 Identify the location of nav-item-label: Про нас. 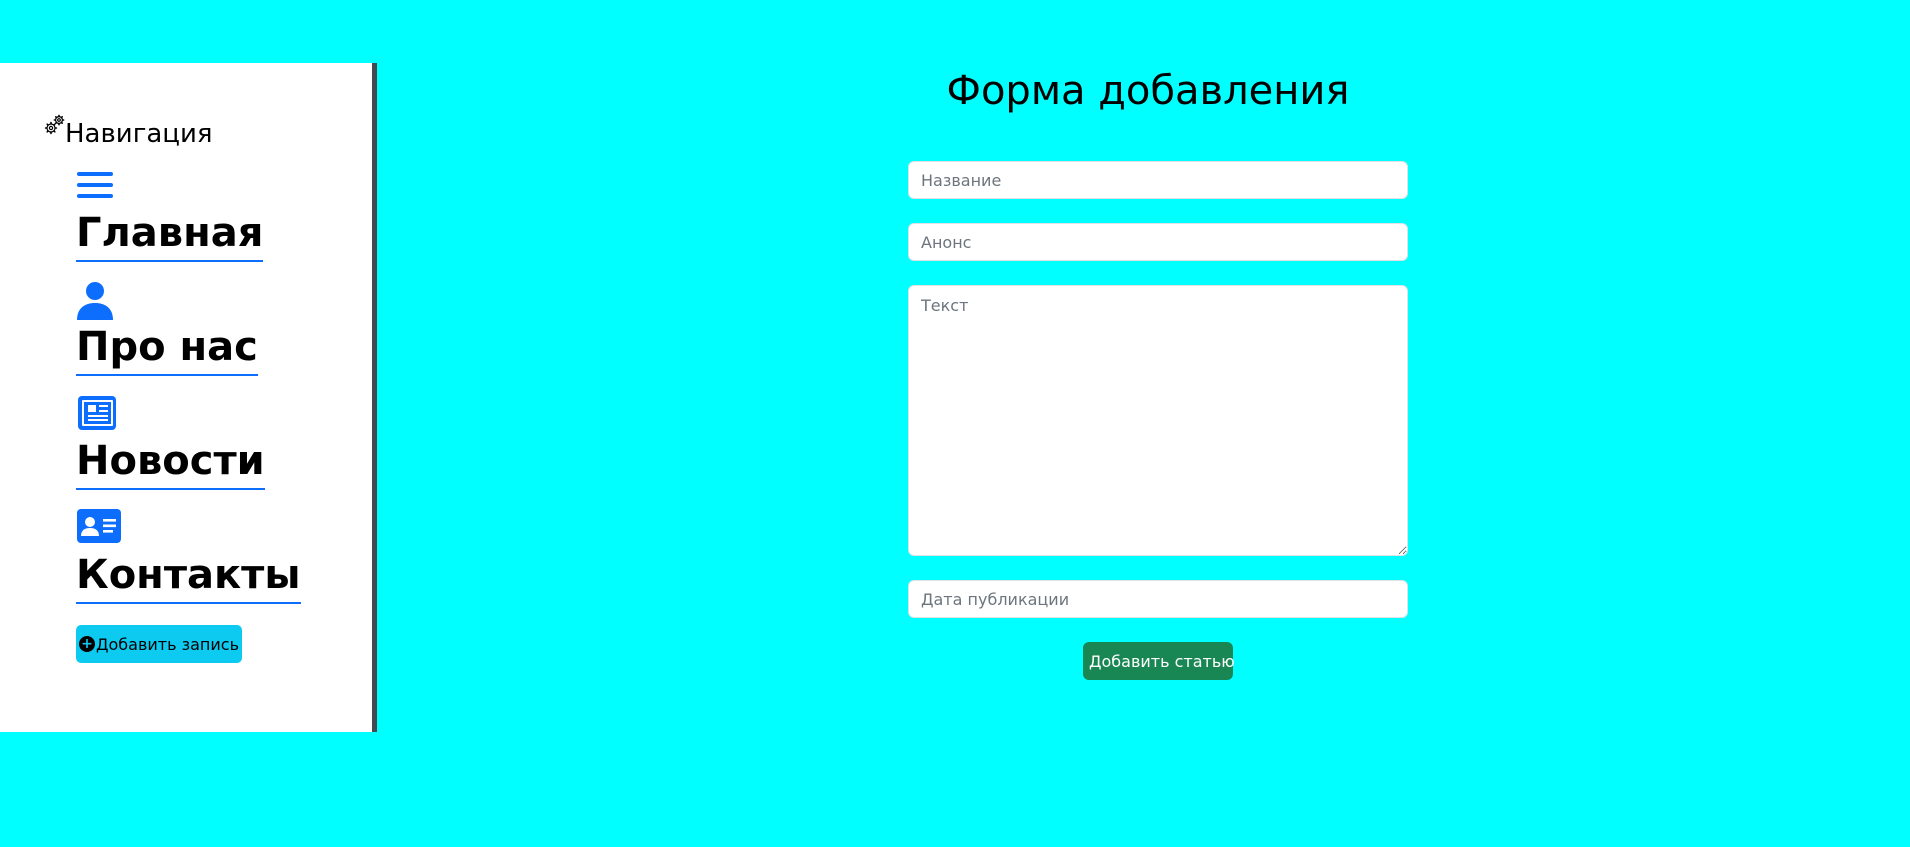
(167, 348).